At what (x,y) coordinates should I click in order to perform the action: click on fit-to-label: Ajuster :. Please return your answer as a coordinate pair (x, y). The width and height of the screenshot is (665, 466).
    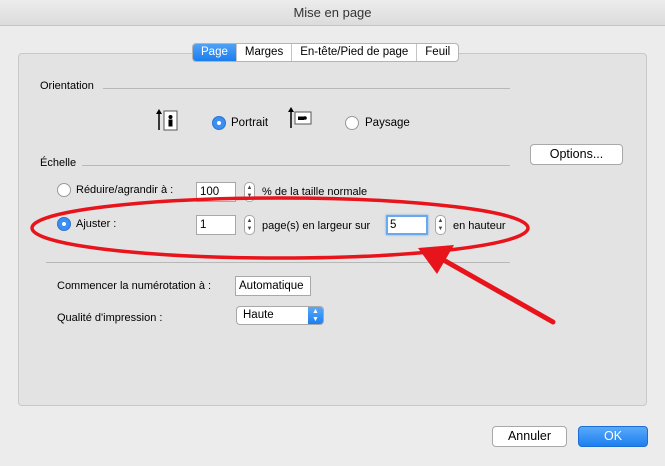
    Looking at the image, I should click on (96, 224).